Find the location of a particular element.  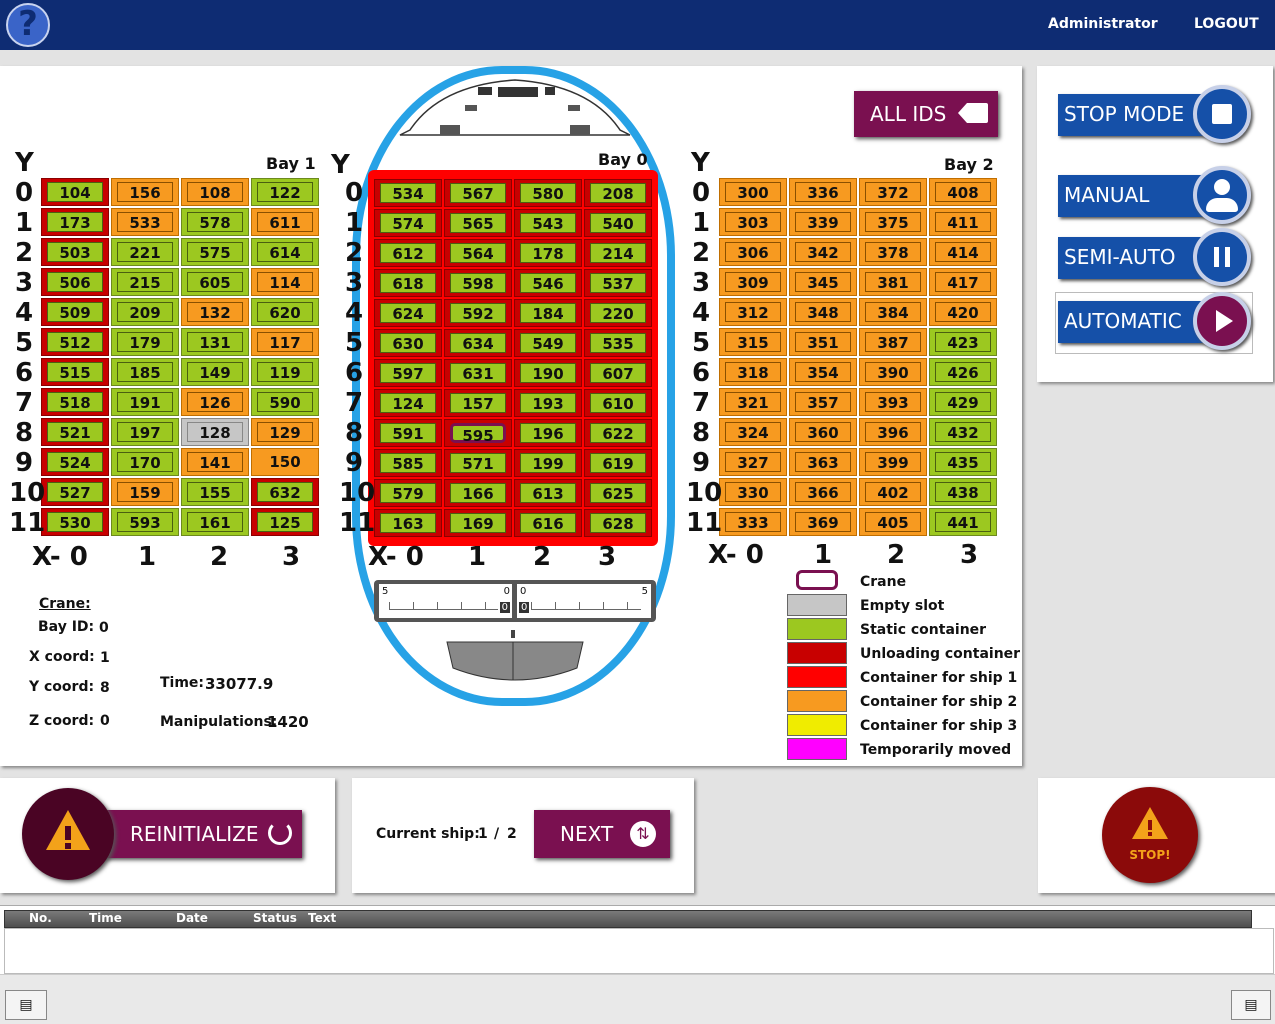

container-slot: 155 is located at coordinates (215, 492).